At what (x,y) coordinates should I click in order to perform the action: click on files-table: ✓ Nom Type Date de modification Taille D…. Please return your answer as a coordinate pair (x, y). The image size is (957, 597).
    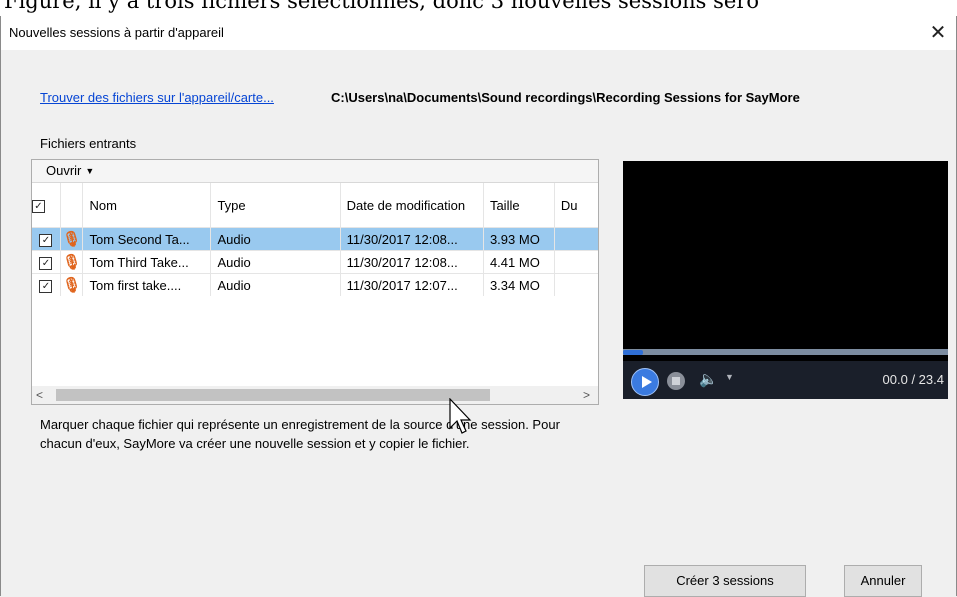
    Looking at the image, I should click on (315, 239).